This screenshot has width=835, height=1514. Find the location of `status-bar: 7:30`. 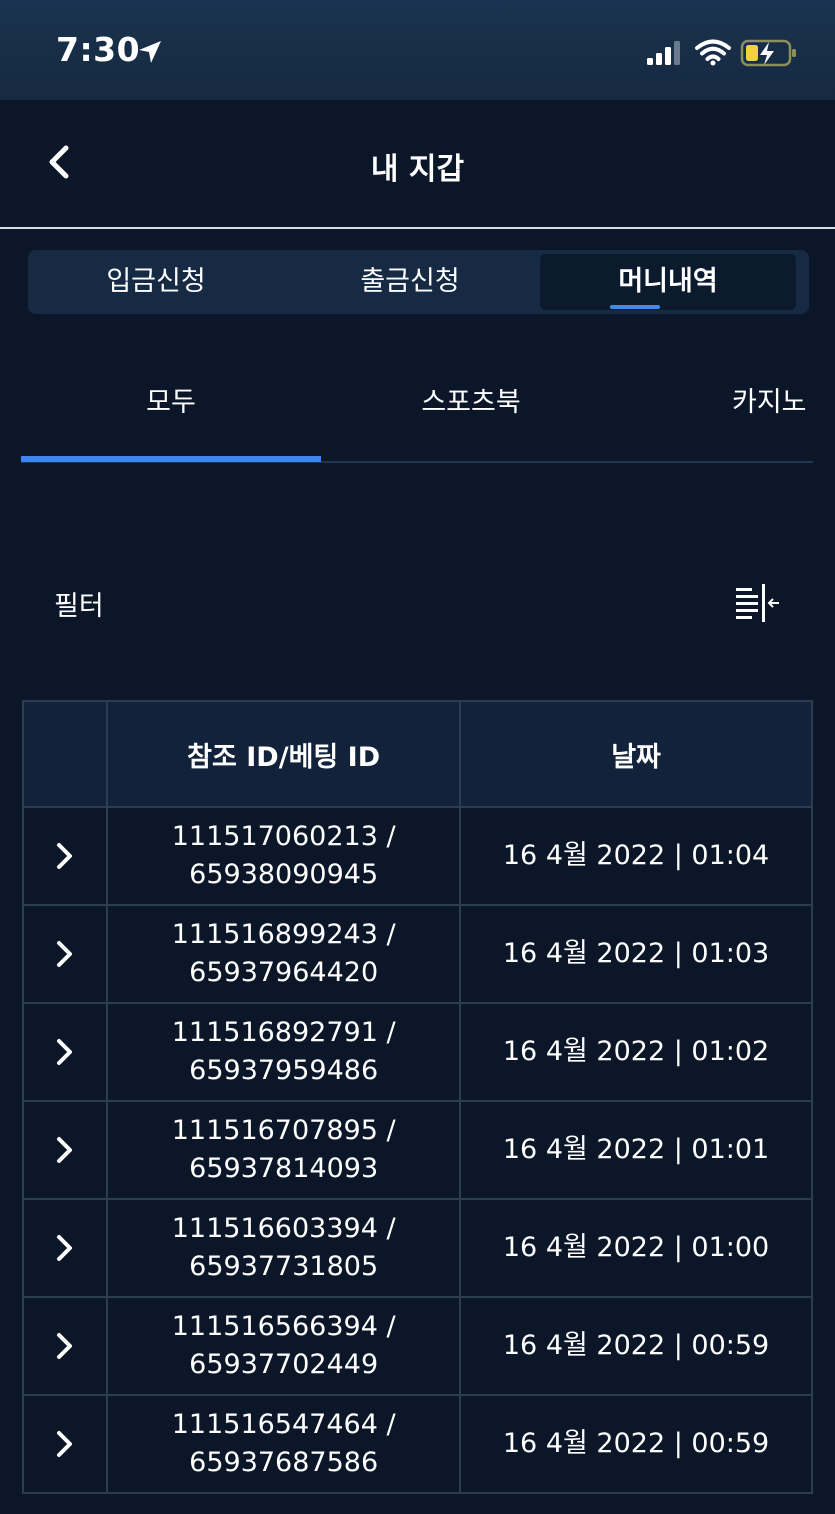

status-bar: 7:30 is located at coordinates (417, 50).